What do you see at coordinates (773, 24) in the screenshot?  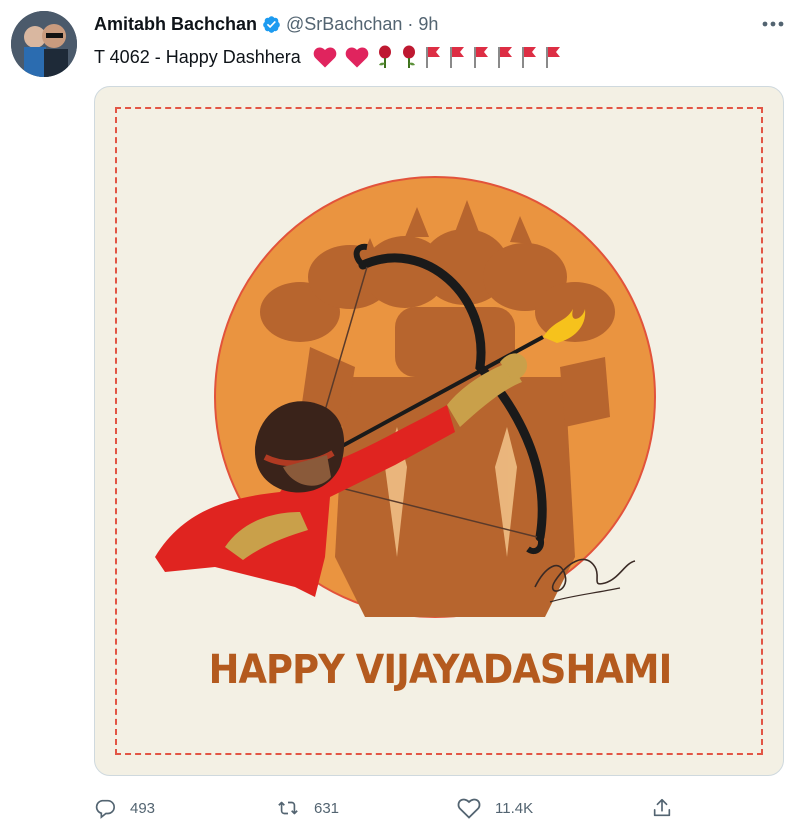 I see `more-options-icon` at bounding box center [773, 24].